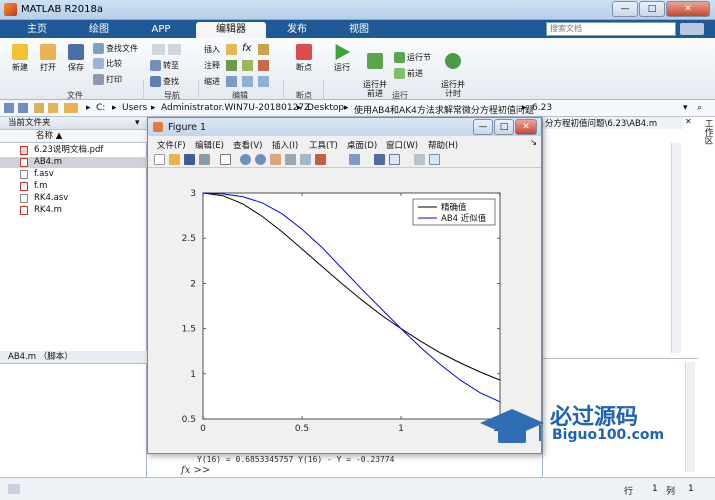 This screenshot has width=715, height=500. I want to click on menu-edit: 编辑(E), so click(209, 145).